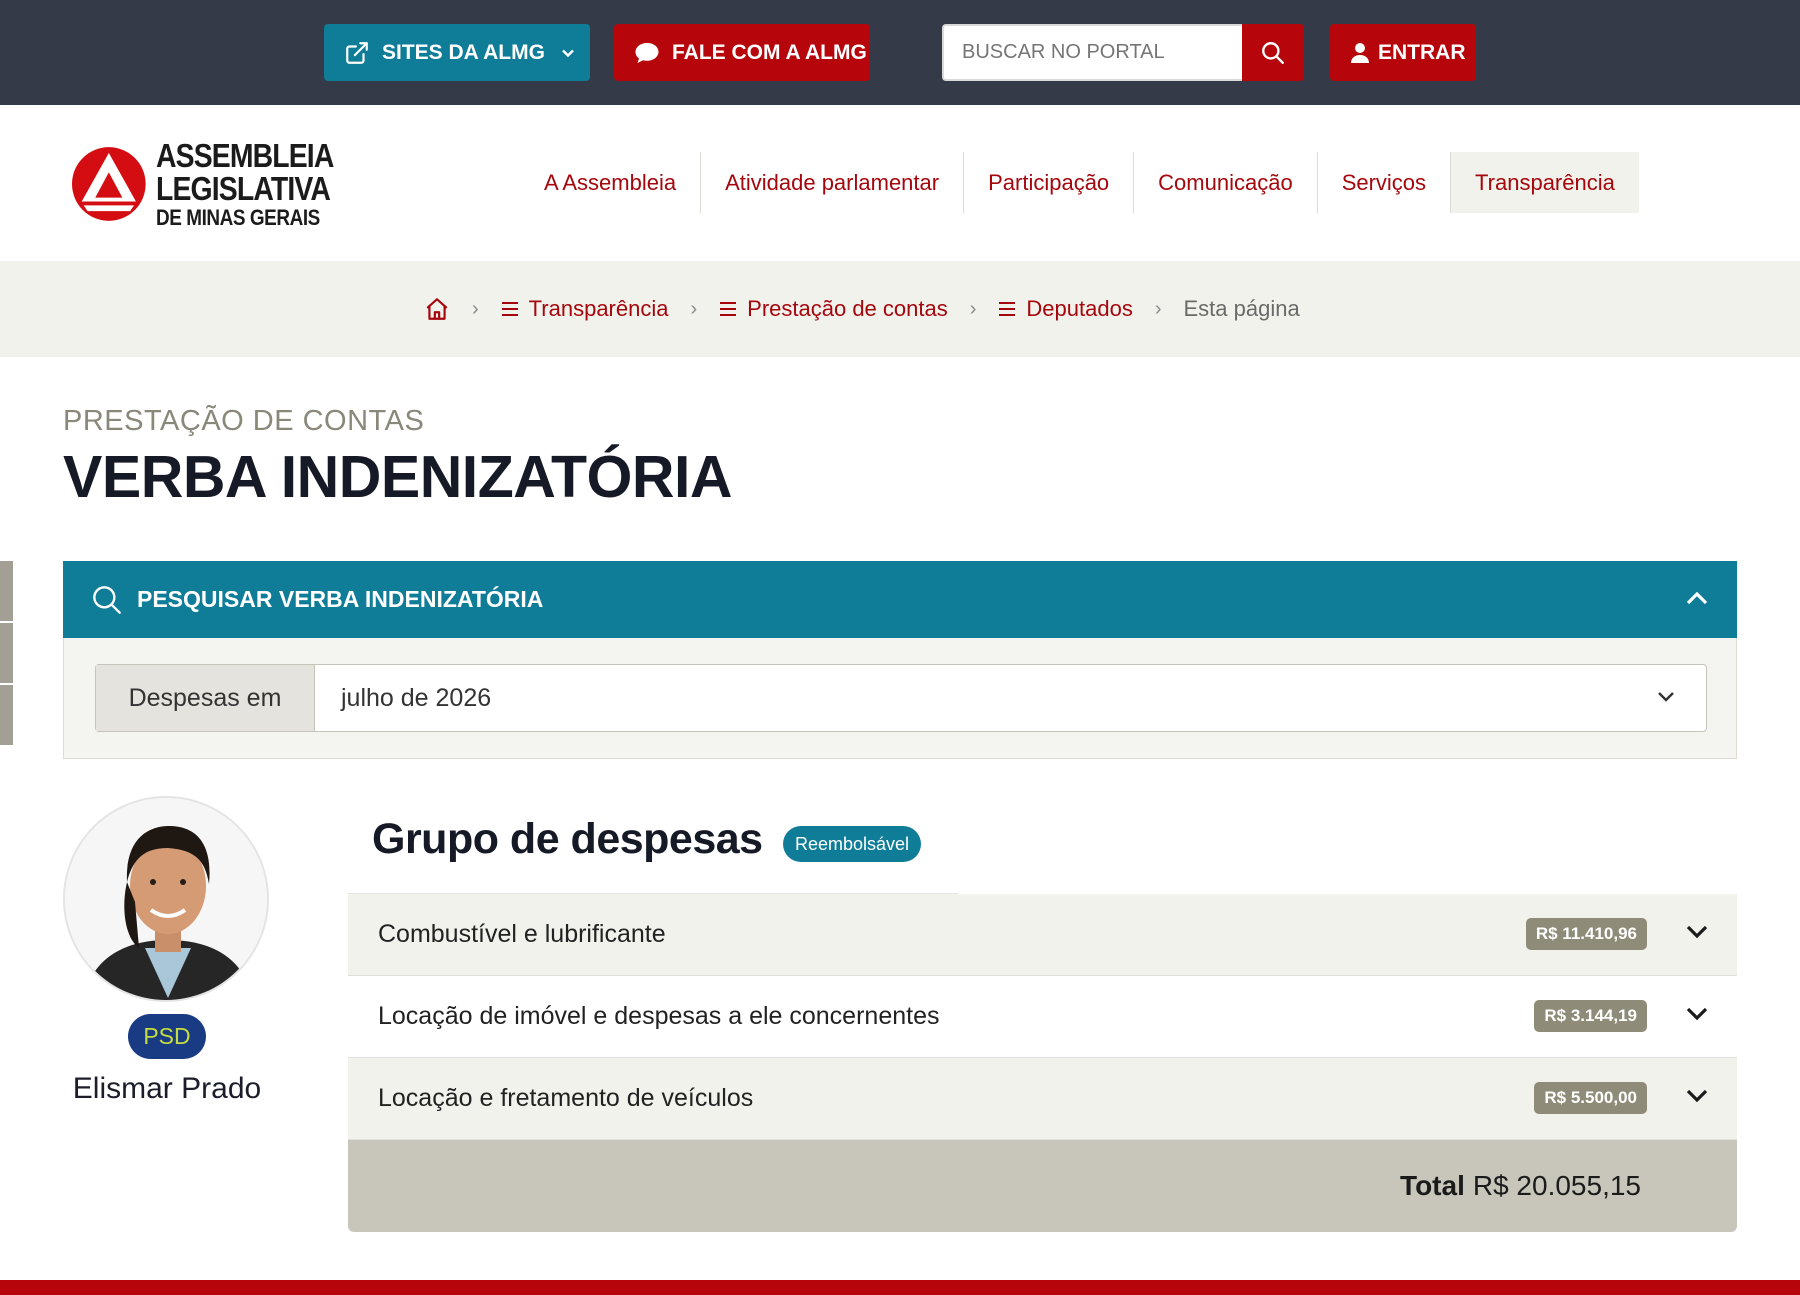 Image resolution: width=1800 pixels, height=1295 pixels. Describe the element at coordinates (1545, 182) in the screenshot. I see `nav-item-transparencia: Transparência` at that location.